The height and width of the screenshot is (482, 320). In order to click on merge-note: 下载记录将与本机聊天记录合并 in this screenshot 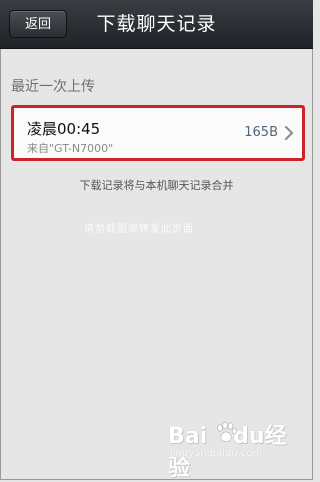, I will do `click(156, 185)`.